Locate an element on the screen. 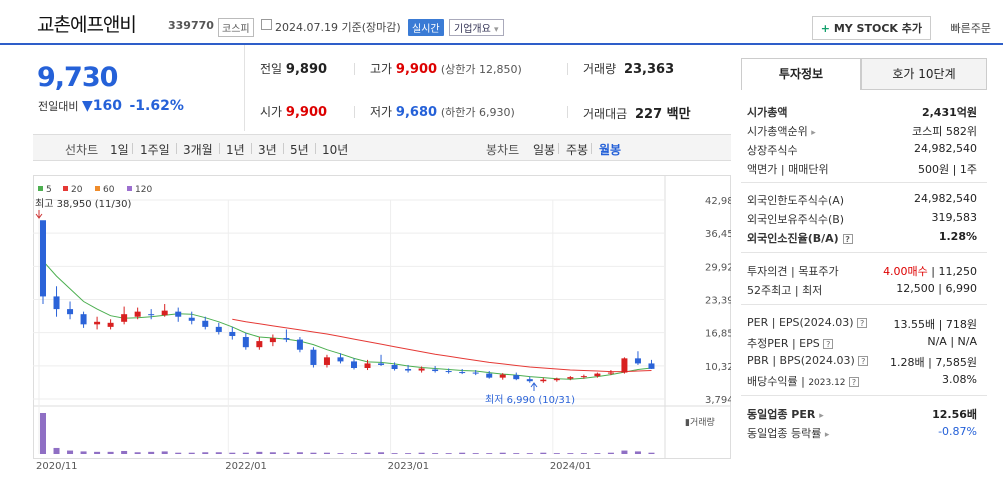  current-price: 9,730 is located at coordinates (77, 77).